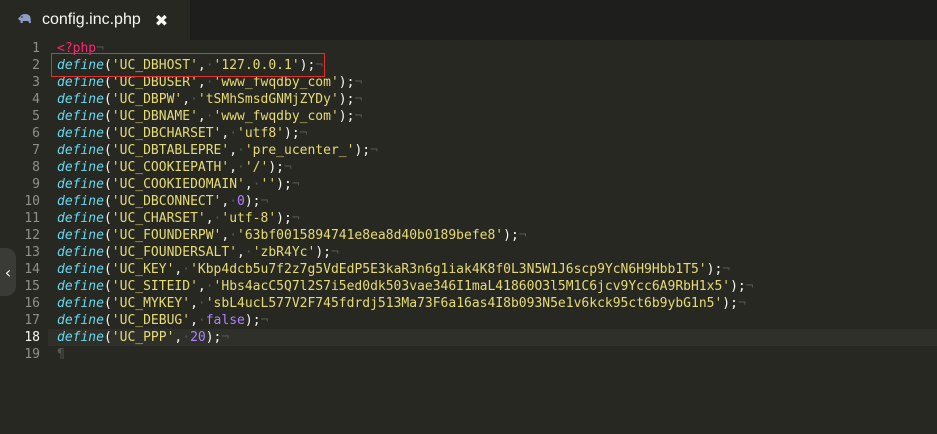 The image size is (937, 434). Describe the element at coordinates (468, 20) in the screenshot. I see `tab-bar: config.inc.php ✖` at that location.